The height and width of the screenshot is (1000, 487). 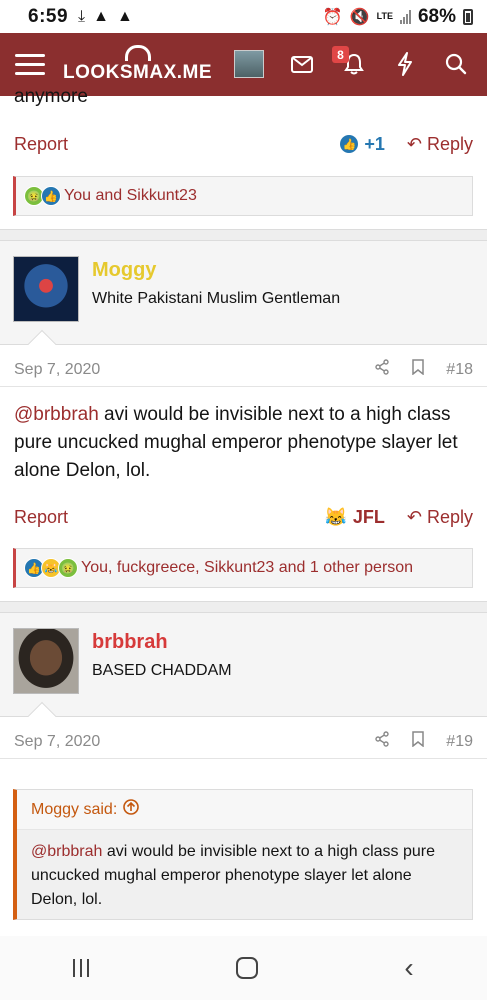 What do you see at coordinates (74, 809) in the screenshot?
I see `quote-author: Moggy said:` at bounding box center [74, 809].